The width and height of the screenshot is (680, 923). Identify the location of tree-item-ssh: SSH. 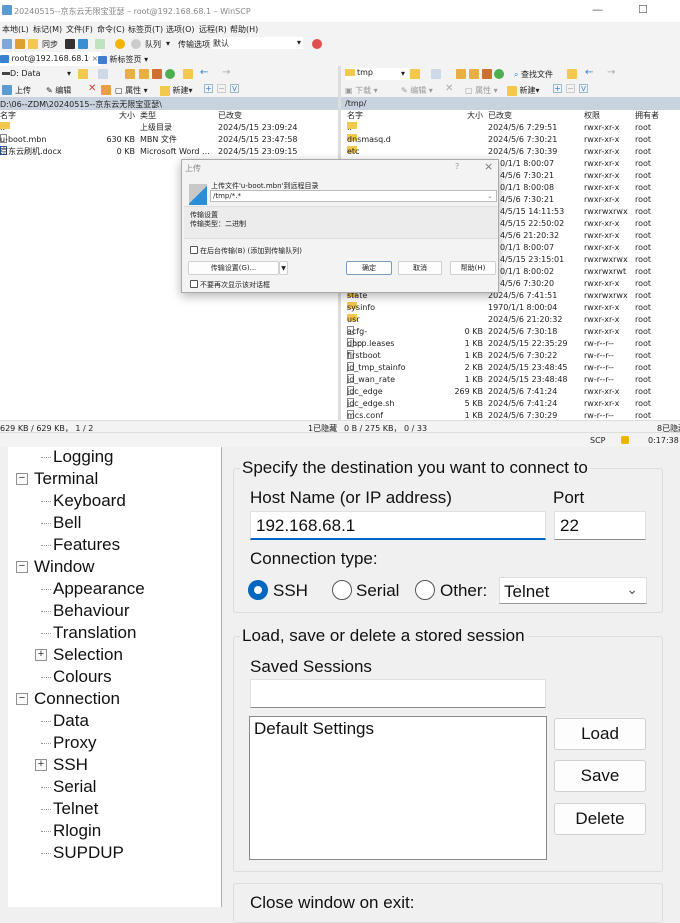
(70, 765).